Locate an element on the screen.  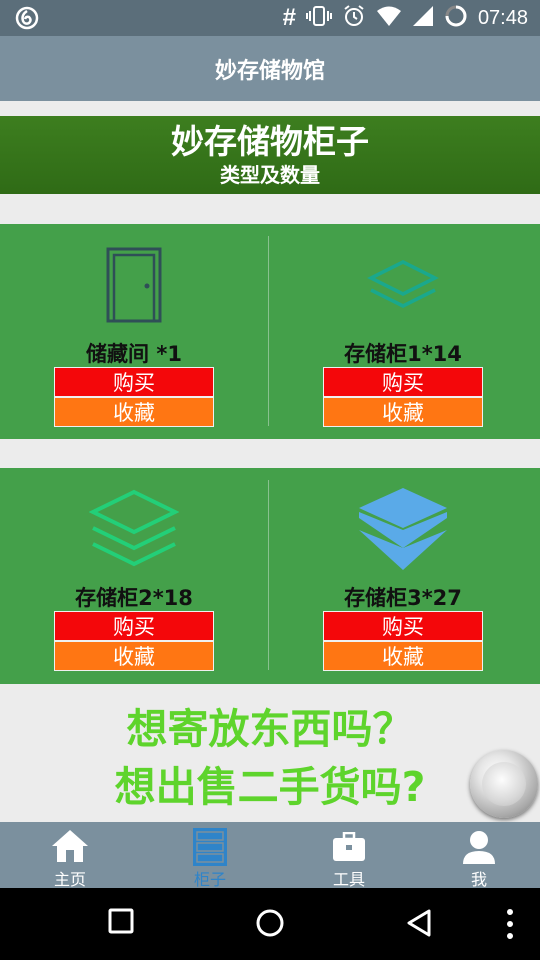
home-icon is located at coordinates (70, 848).